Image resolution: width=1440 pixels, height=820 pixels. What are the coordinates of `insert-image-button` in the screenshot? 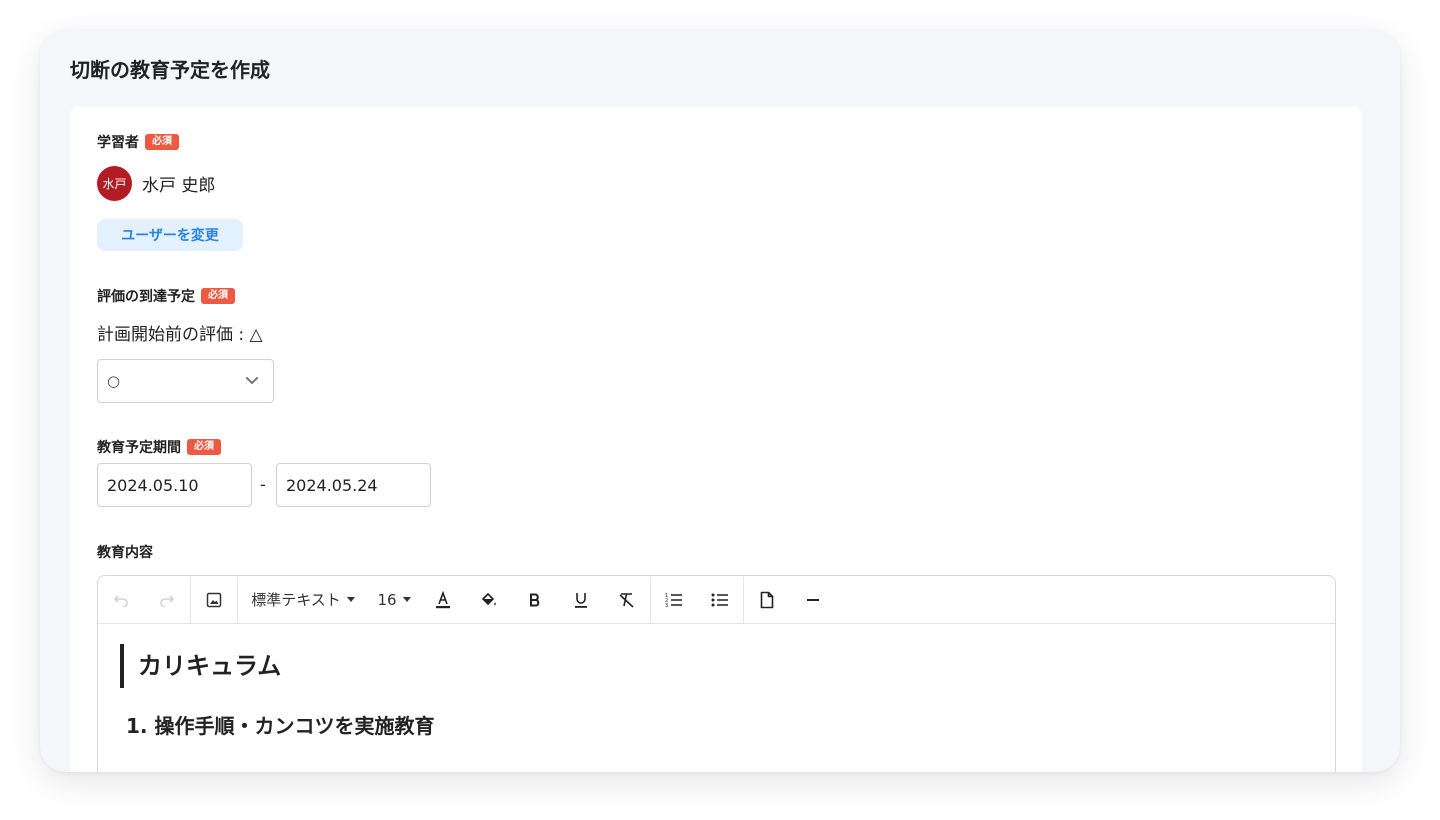 It's located at (214, 600).